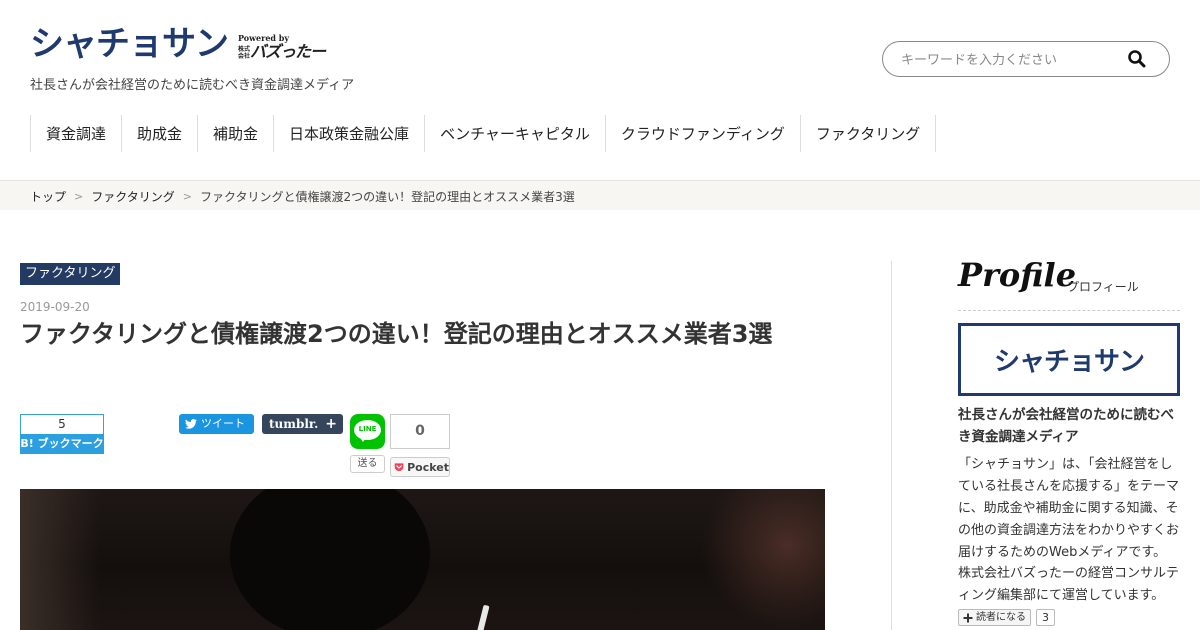 This screenshot has width=1200, height=630. Describe the element at coordinates (868, 133) in the screenshot. I see `nav-item-factoring: ファクタリング` at that location.